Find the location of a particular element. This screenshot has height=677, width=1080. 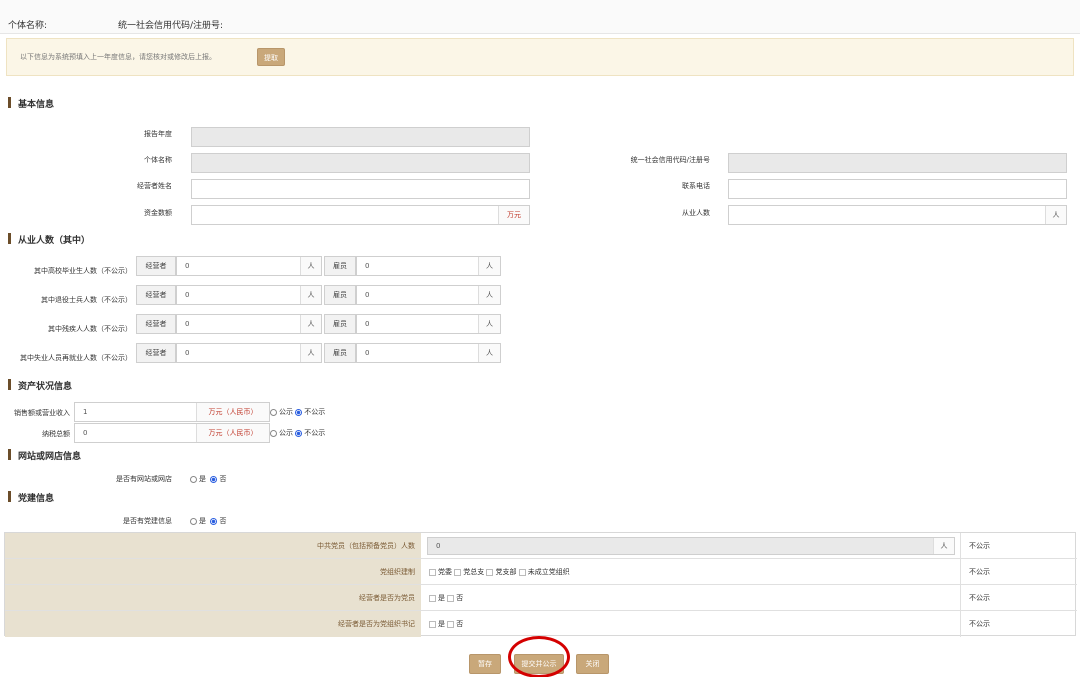

employees-unit: 人 is located at coordinates (1055, 215).